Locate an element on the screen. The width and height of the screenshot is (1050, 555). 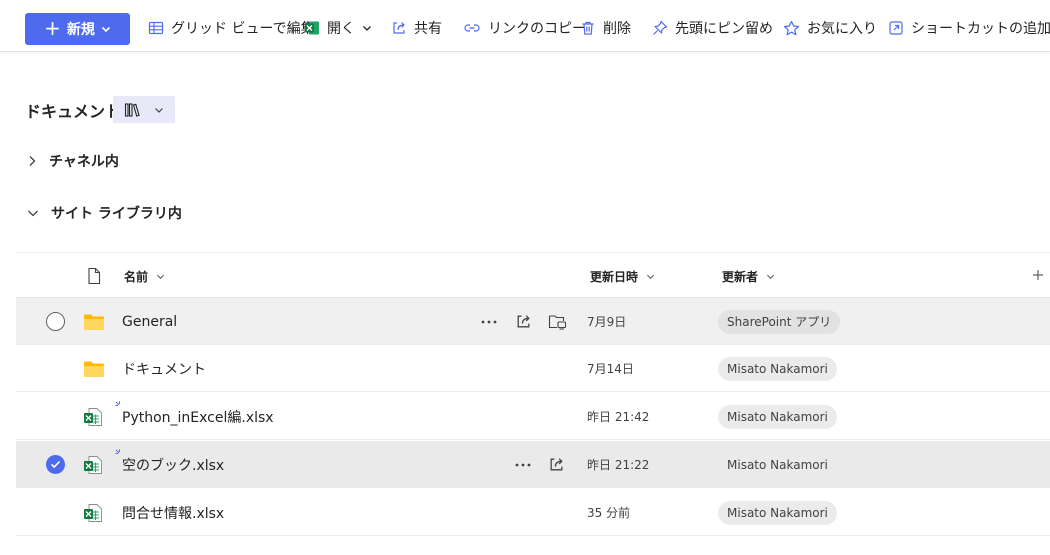
group-site-library: サイト ライブラリ内 is located at coordinates (104, 213).